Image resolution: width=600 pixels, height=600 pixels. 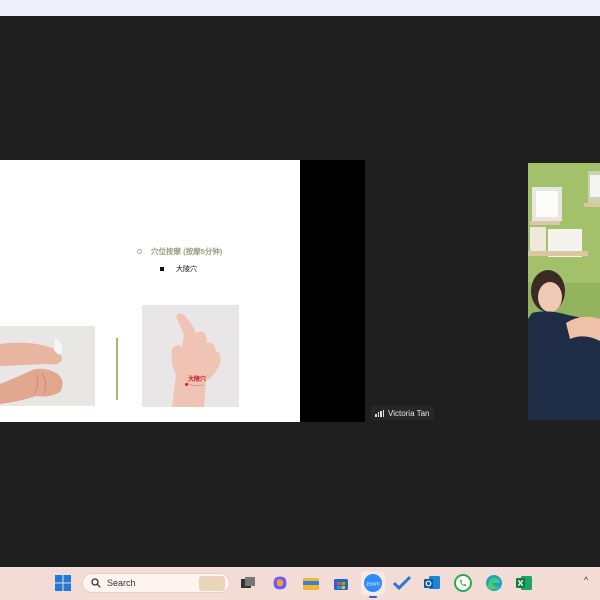 I want to click on microsoft-store-icon, so click(x=341, y=583).